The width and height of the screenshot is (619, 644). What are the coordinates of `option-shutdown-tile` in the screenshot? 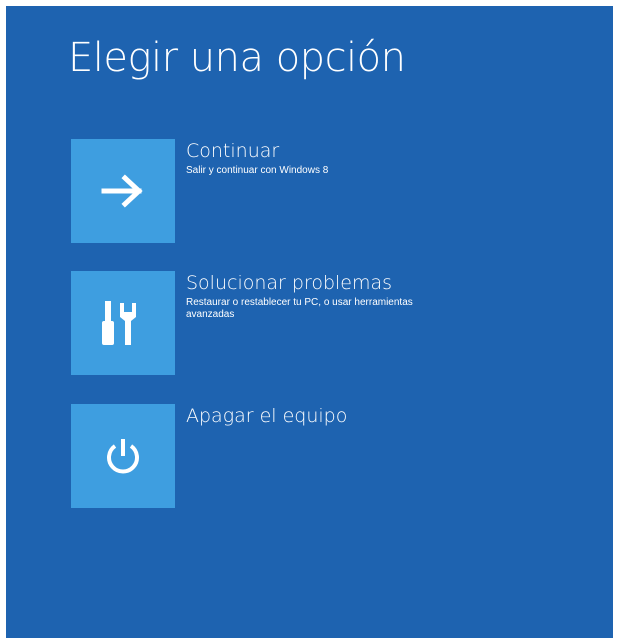 It's located at (123, 456).